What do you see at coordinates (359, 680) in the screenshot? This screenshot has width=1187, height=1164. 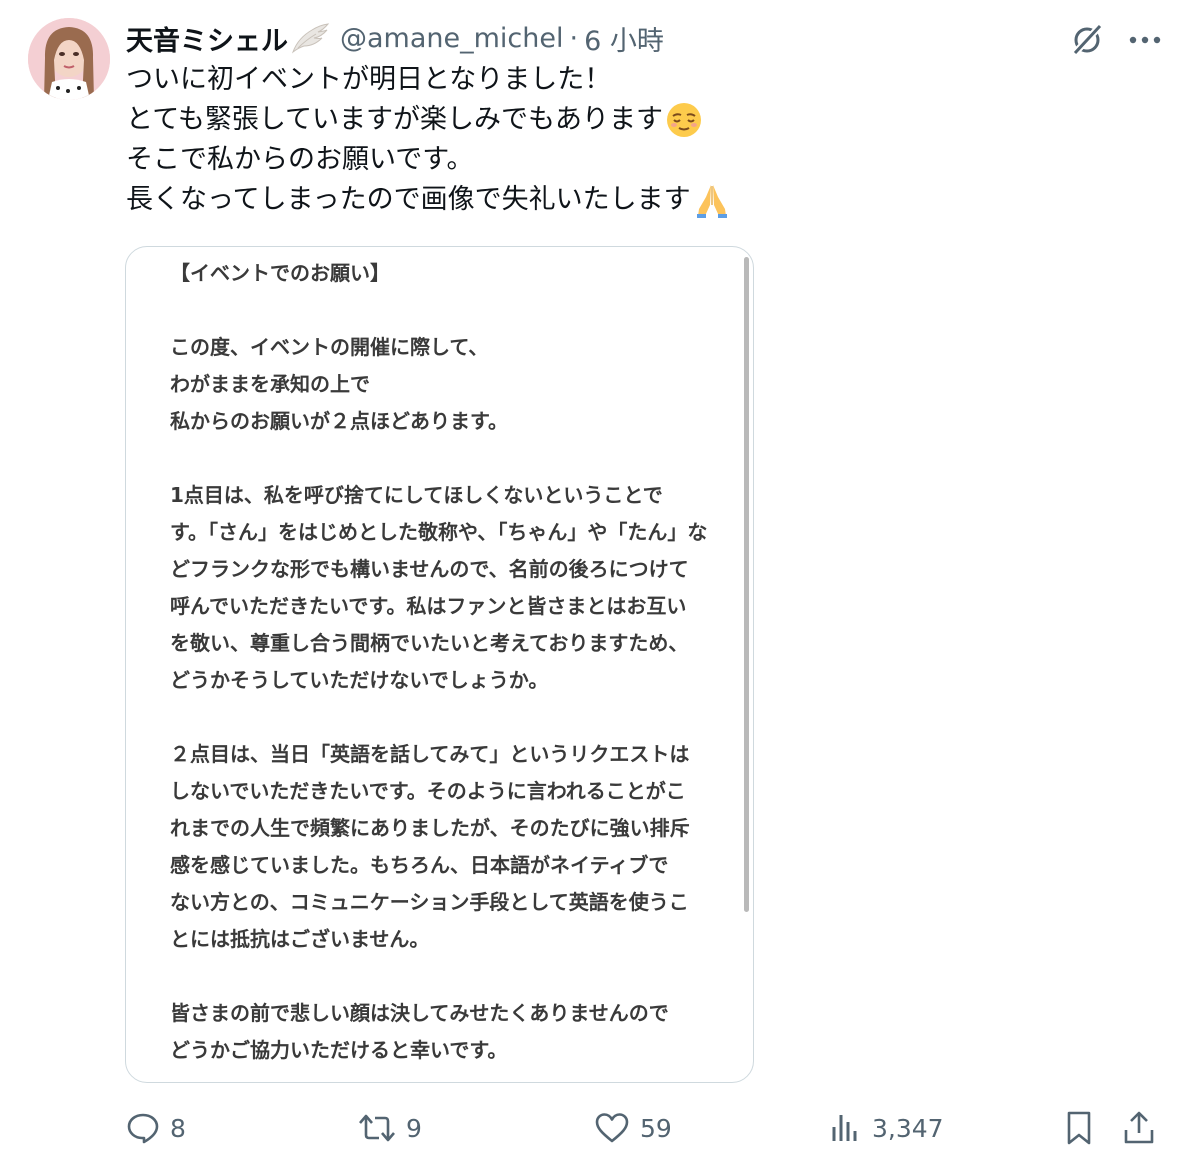 I see `image-text-line: どうかそうしていただけないでしょうか。` at bounding box center [359, 680].